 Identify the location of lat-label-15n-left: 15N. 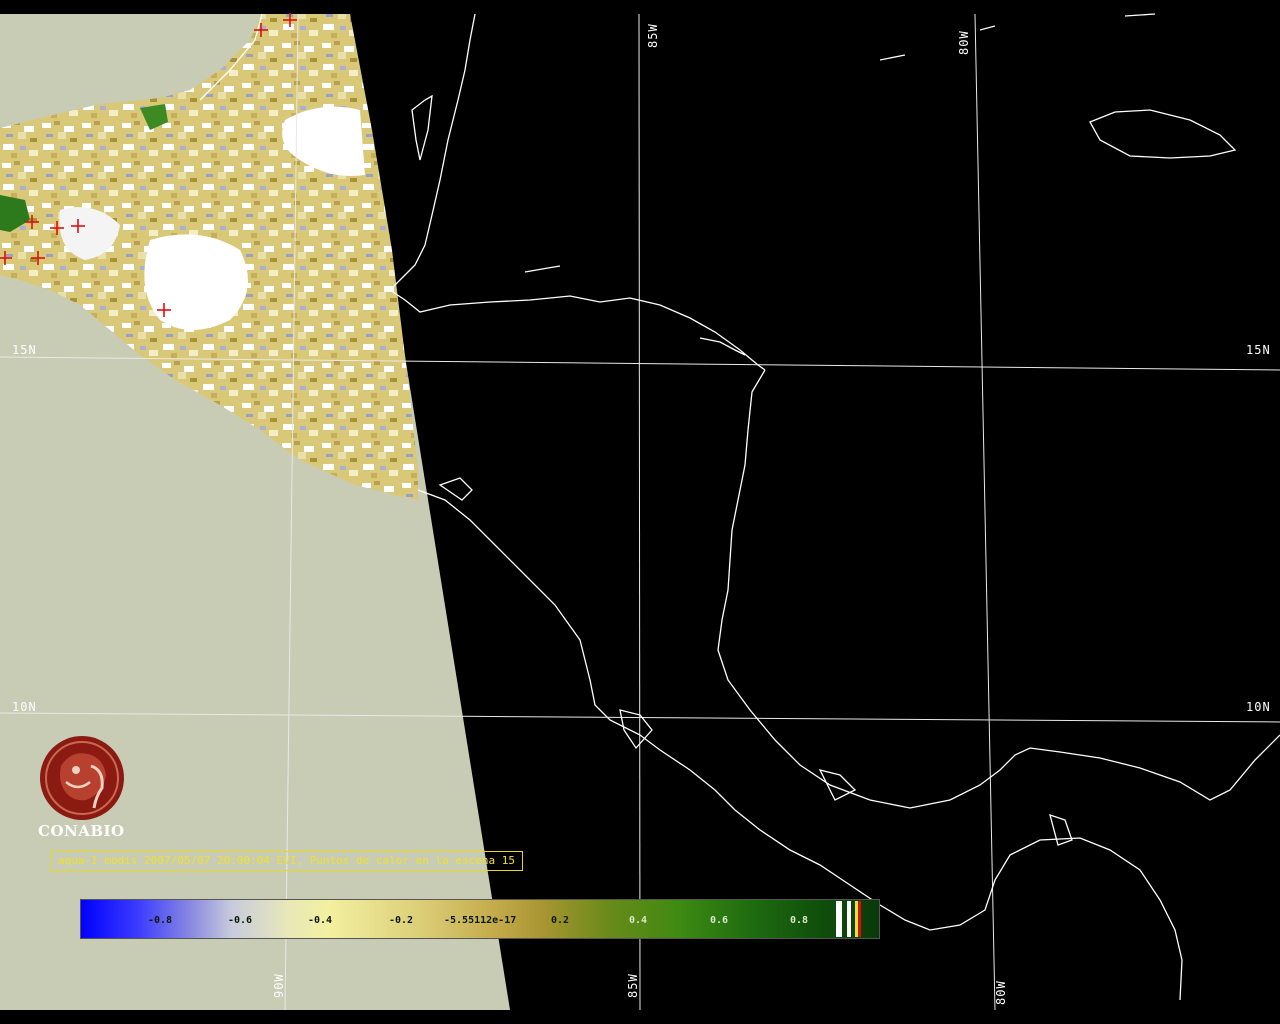
(24, 350).